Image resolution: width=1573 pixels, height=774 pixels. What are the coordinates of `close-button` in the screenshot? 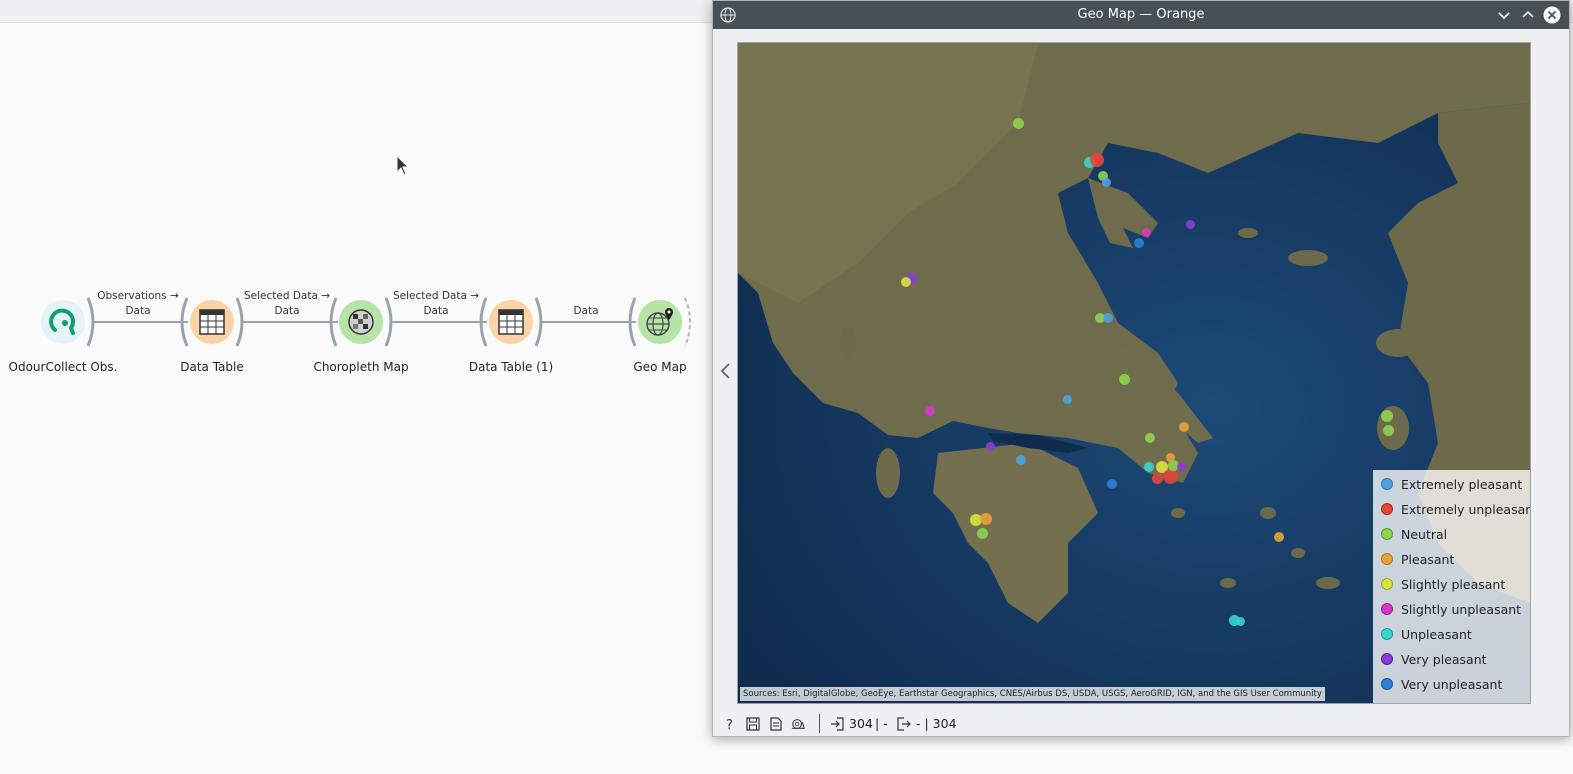 It's located at (1552, 15).